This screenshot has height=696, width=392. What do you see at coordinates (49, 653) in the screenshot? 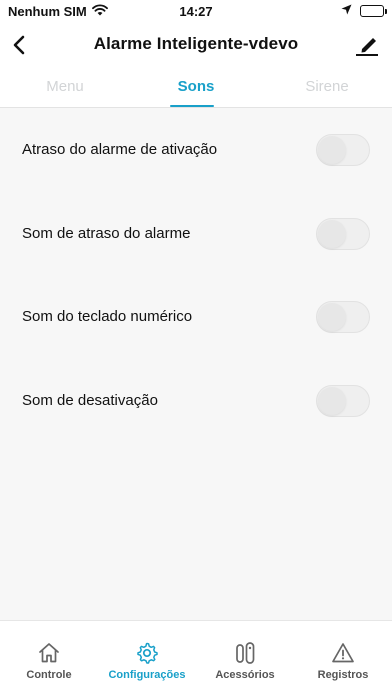
I see `home-icon` at bounding box center [49, 653].